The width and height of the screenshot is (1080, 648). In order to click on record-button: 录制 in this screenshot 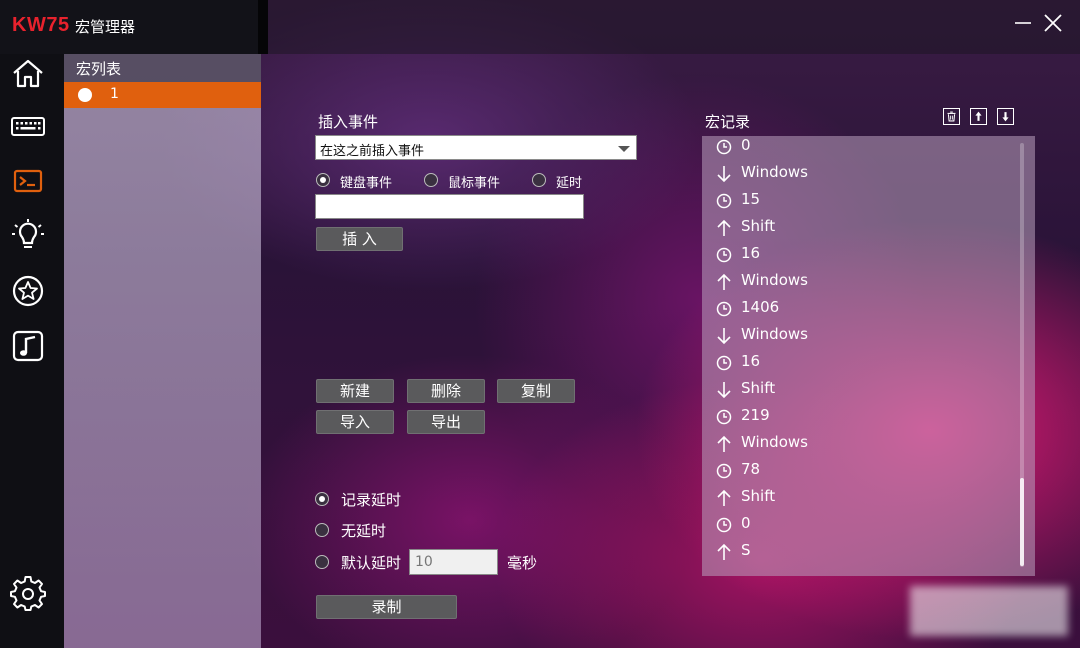, I will do `click(386, 607)`.